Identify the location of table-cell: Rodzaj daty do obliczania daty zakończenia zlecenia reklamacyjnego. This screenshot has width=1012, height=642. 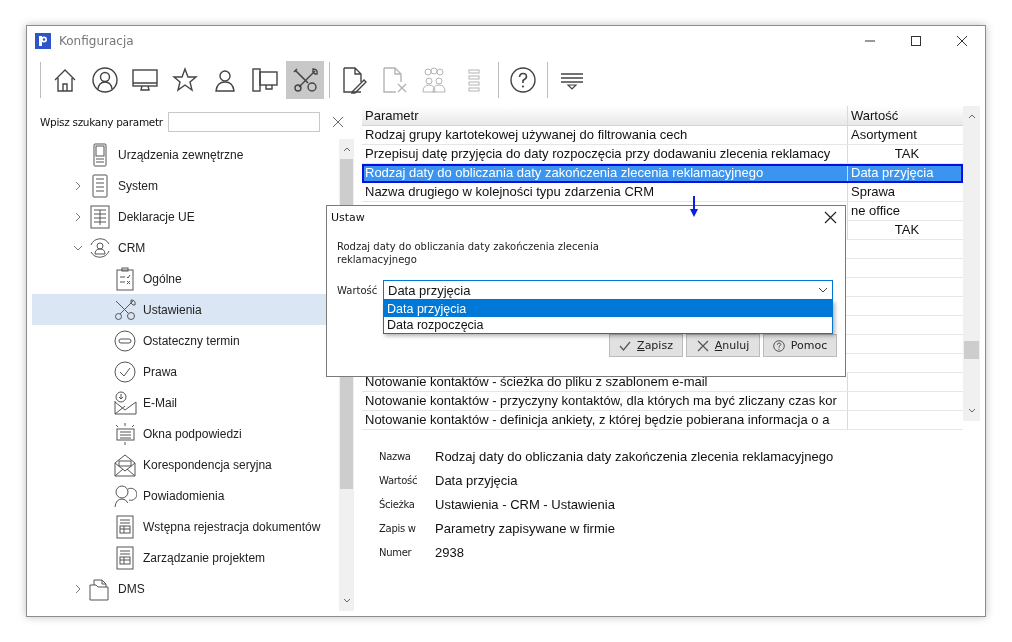
(564, 172).